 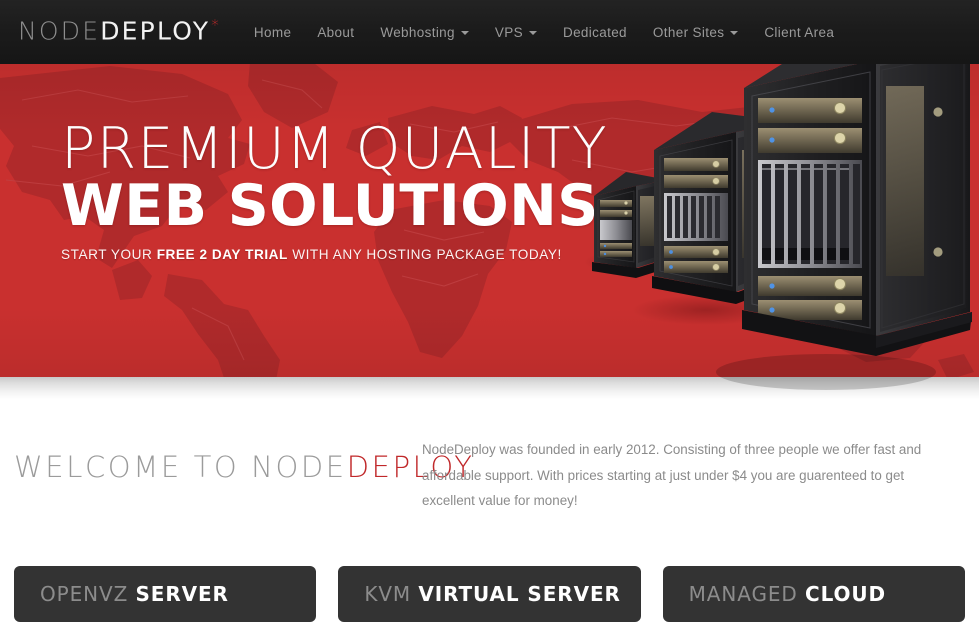 I want to click on product-card-managed-cloud: MANAGED CLOUD, so click(x=813, y=594).